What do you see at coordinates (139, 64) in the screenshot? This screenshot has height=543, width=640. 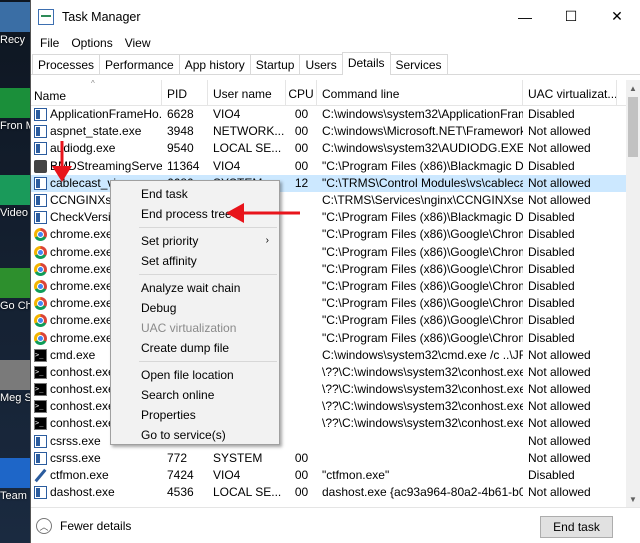 I see `tab-performance: Performance` at bounding box center [139, 64].